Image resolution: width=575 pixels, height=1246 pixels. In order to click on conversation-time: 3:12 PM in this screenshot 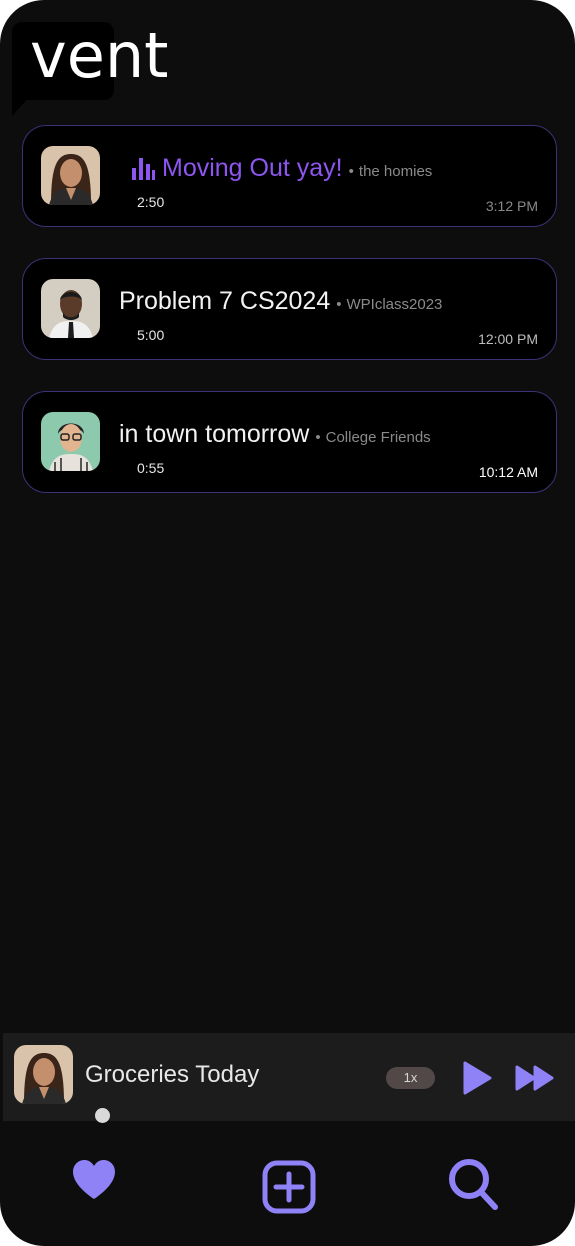, I will do `click(511, 206)`.